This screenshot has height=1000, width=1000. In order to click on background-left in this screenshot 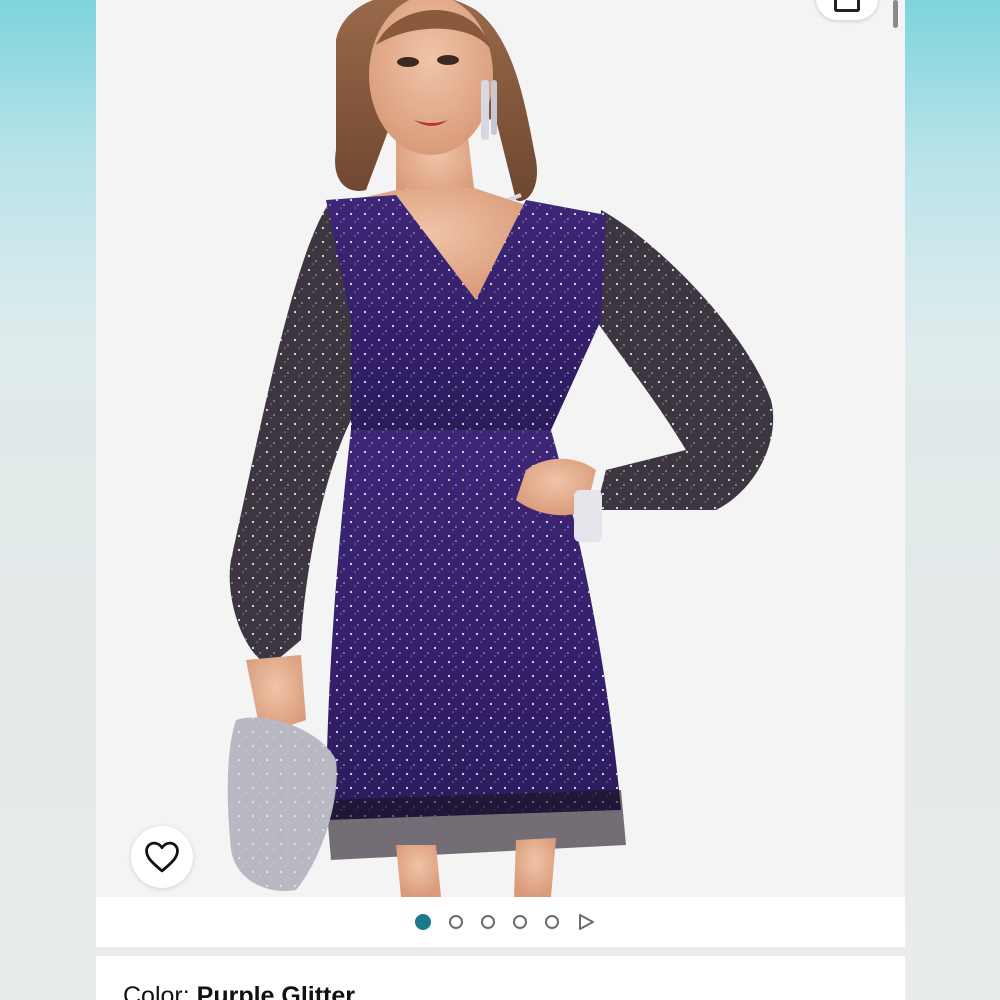, I will do `click(48, 500)`.